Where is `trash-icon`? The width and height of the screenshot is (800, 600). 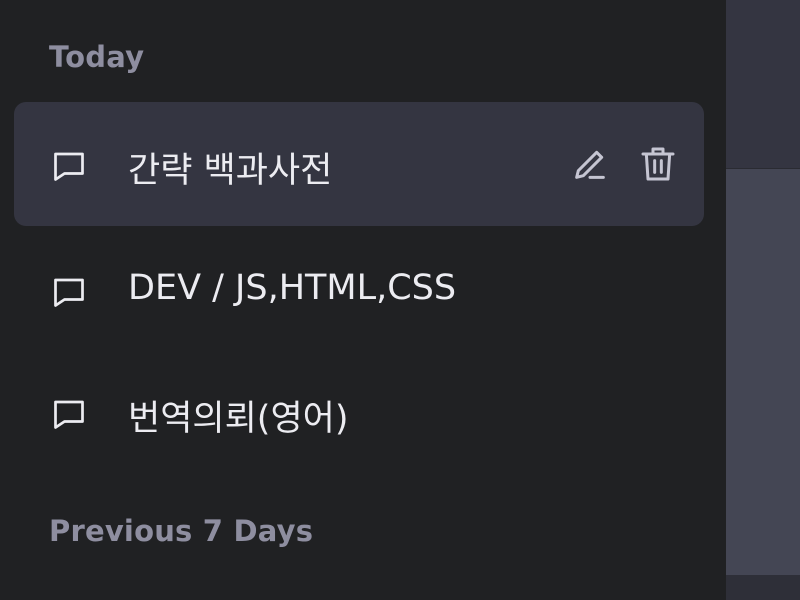
trash-icon is located at coordinates (658, 164).